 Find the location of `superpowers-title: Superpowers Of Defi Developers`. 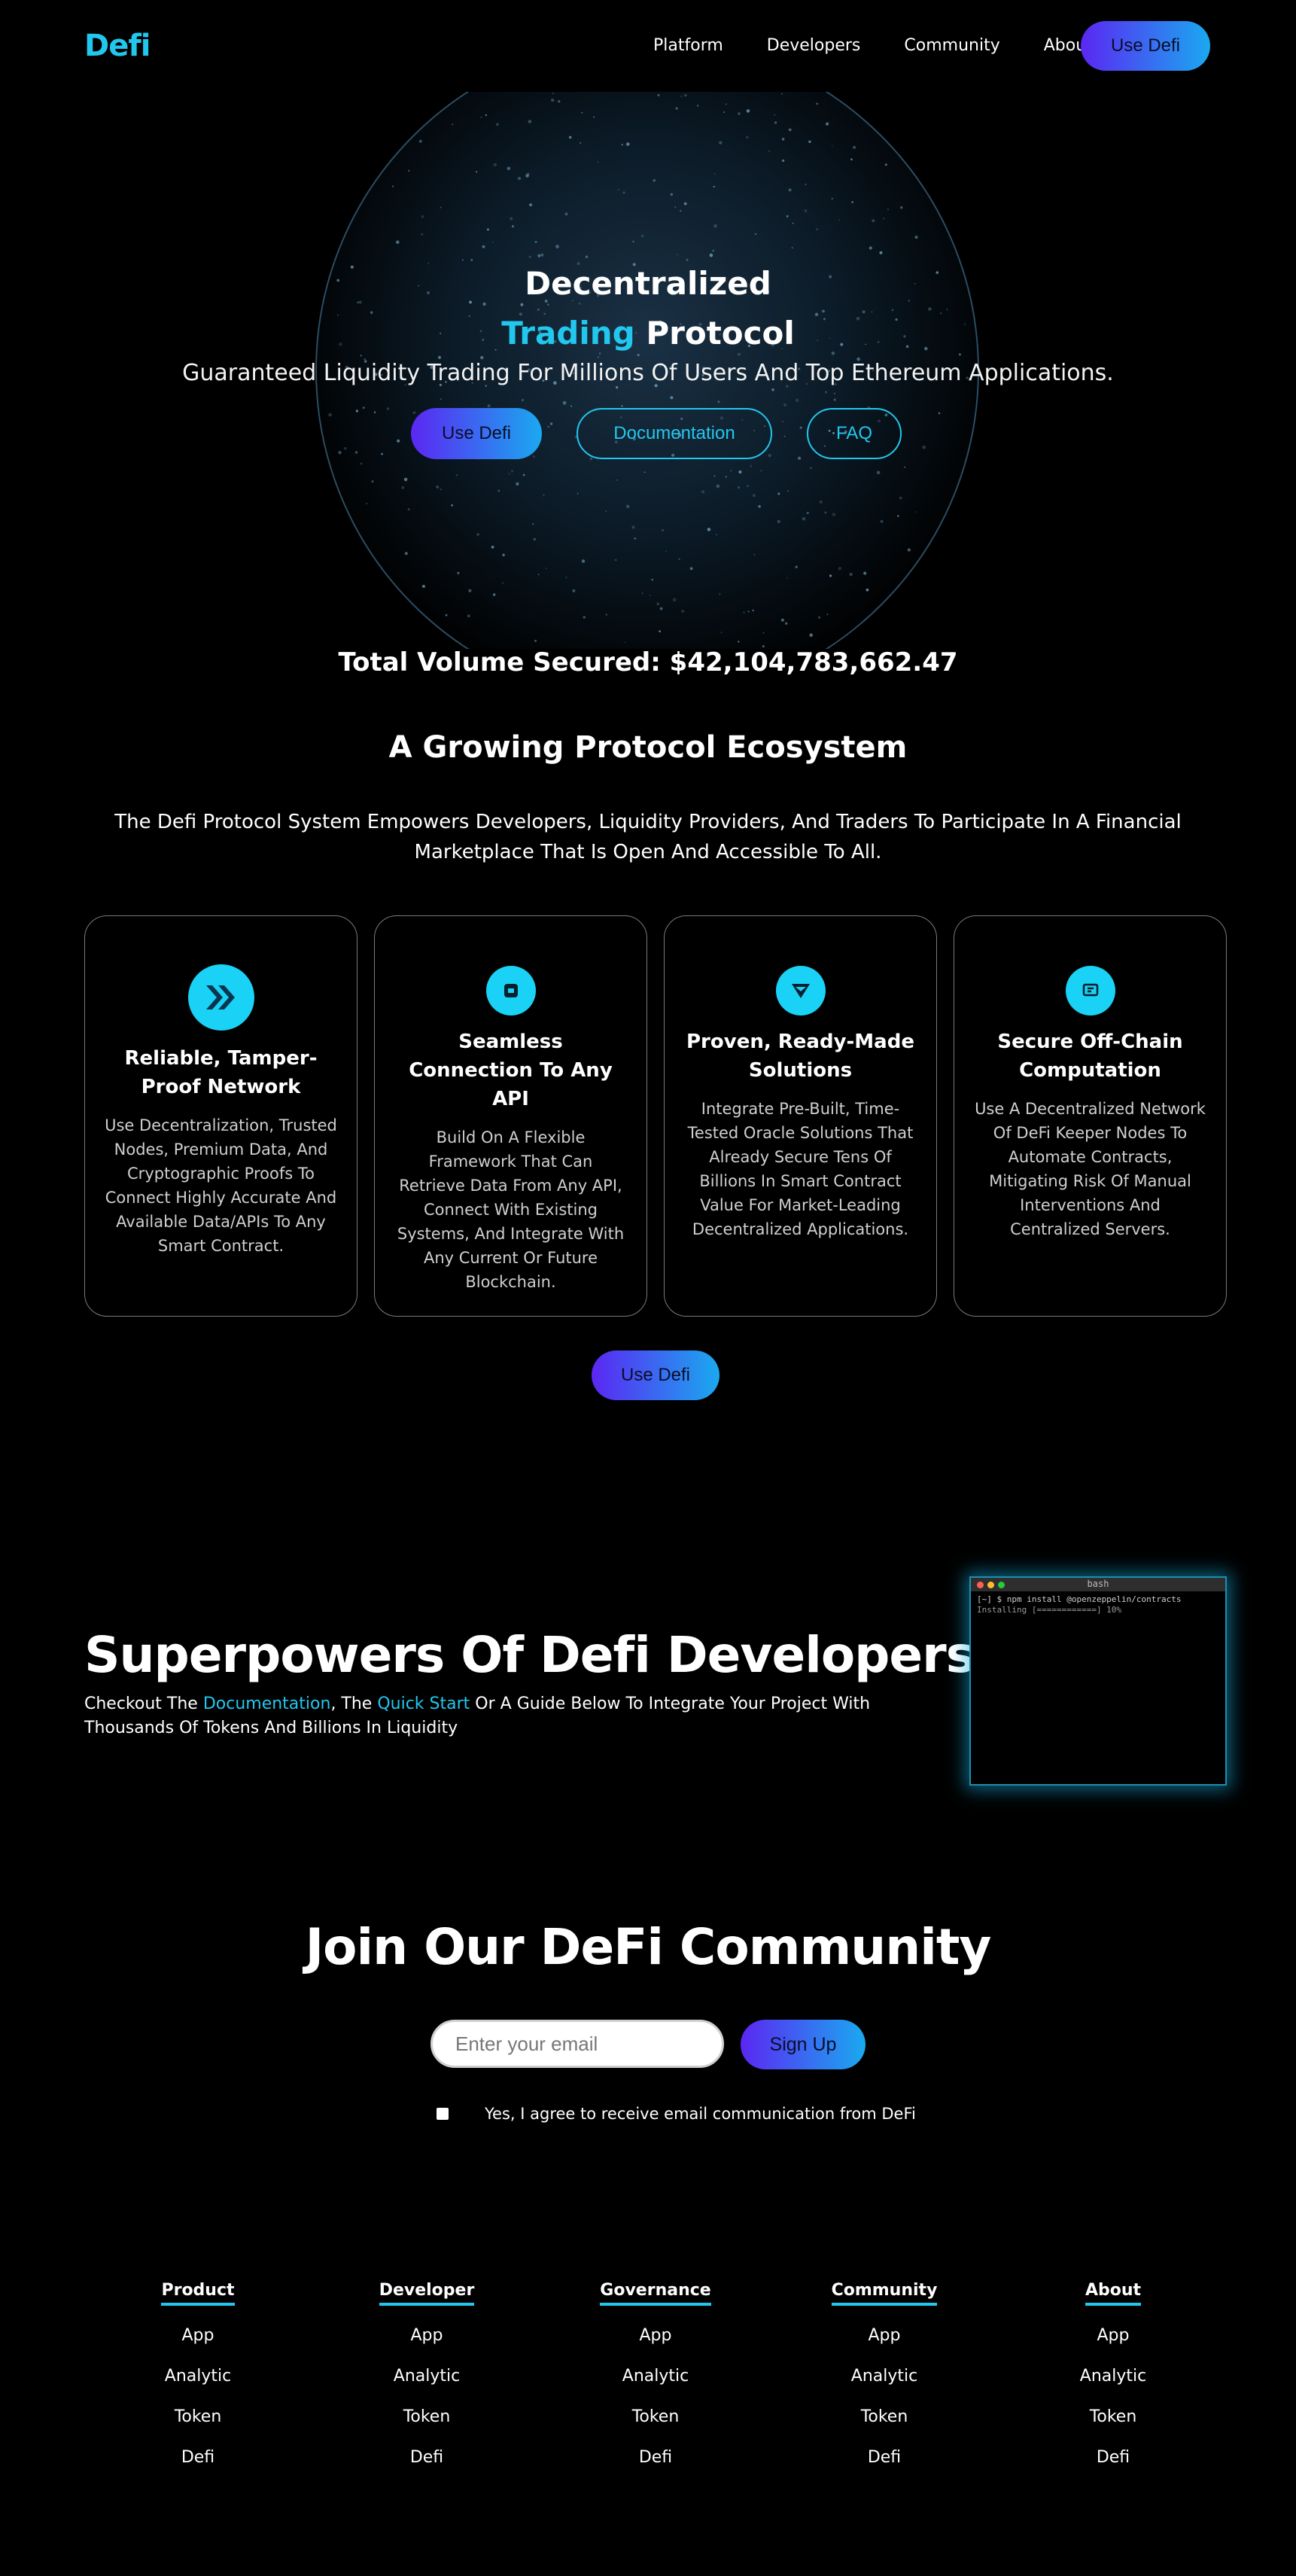

superpowers-title: Superpowers Of Defi Developers is located at coordinates (529, 1655).